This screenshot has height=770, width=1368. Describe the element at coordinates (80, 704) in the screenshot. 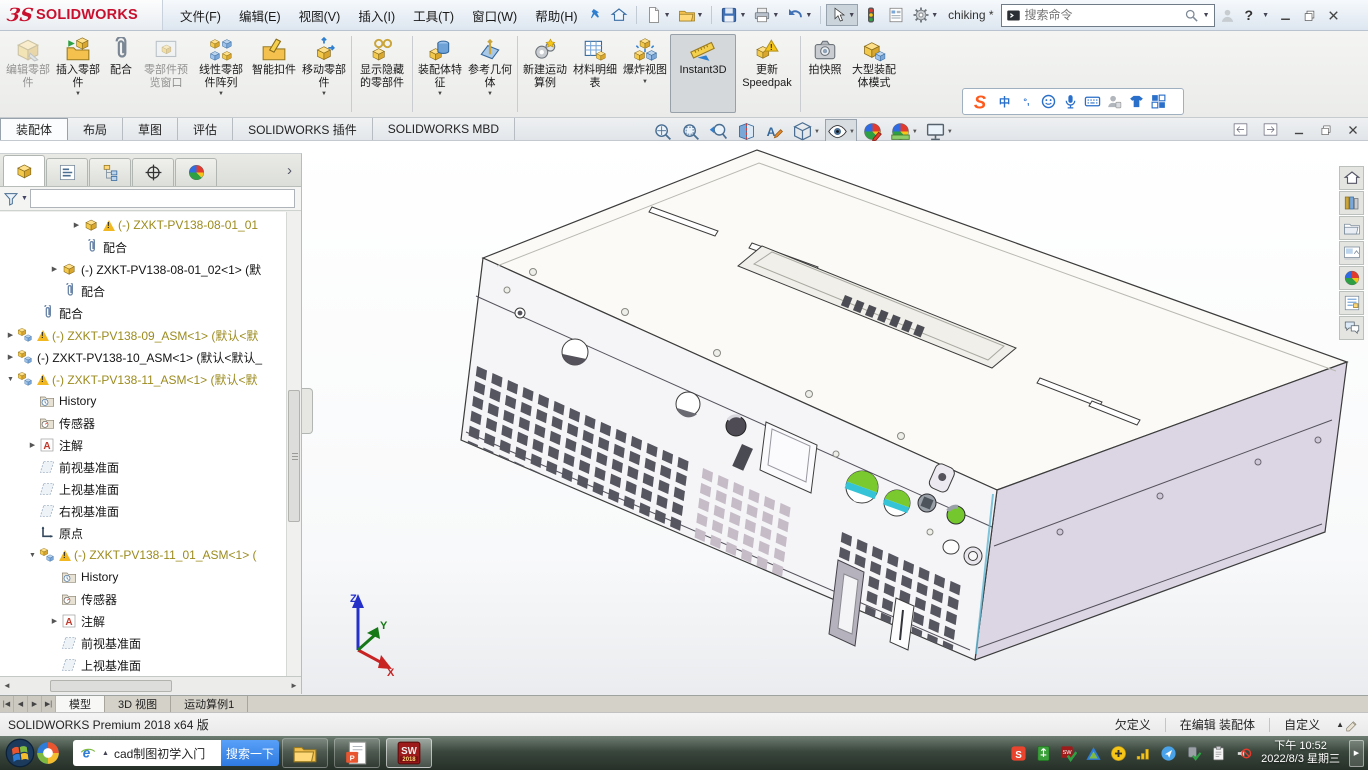

I see `model-tab-0: 模型` at that location.